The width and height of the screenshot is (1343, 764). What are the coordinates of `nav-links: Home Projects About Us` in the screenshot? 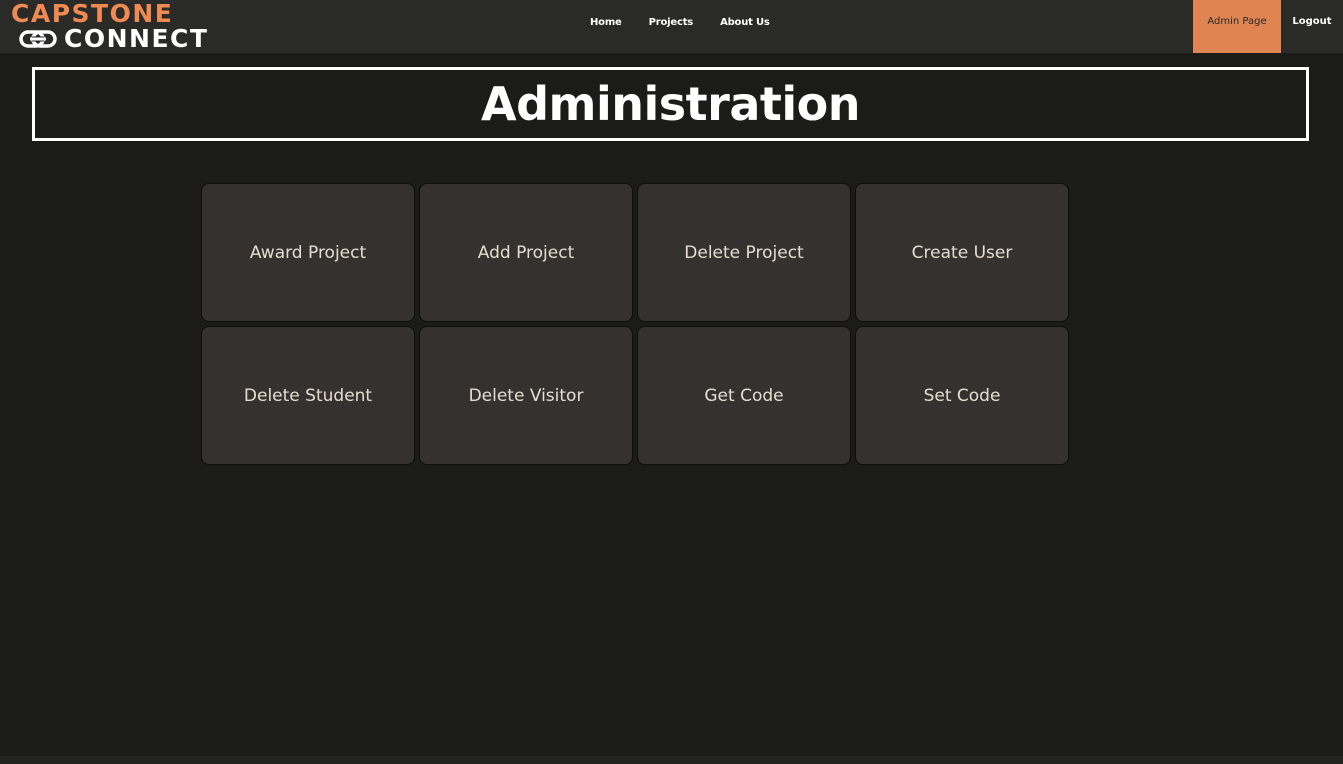 It's located at (693, 22).